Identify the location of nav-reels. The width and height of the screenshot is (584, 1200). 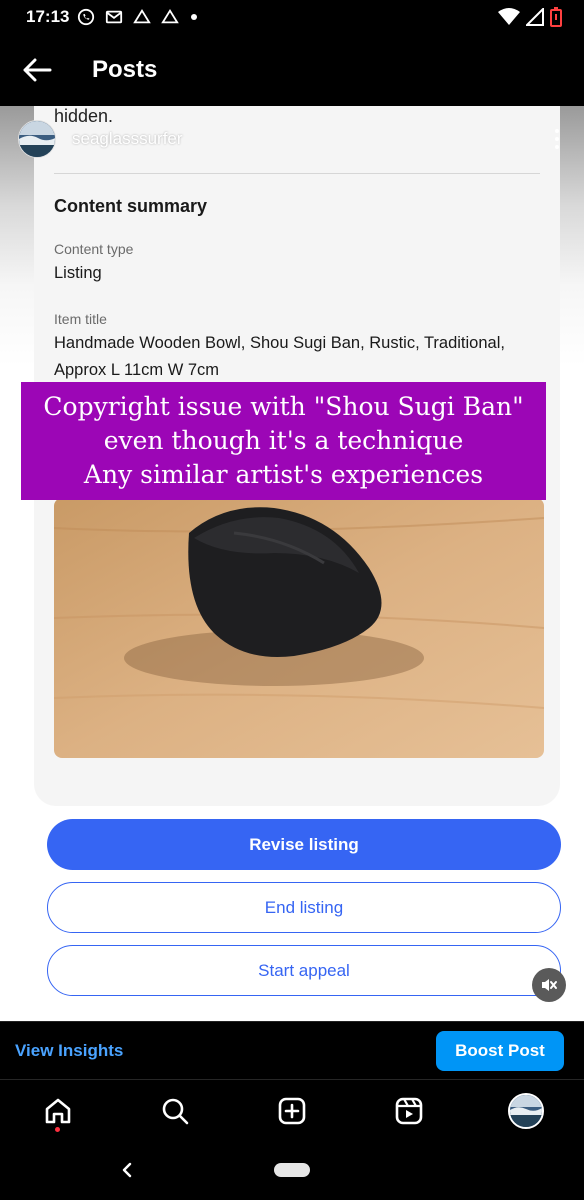
(409, 1111).